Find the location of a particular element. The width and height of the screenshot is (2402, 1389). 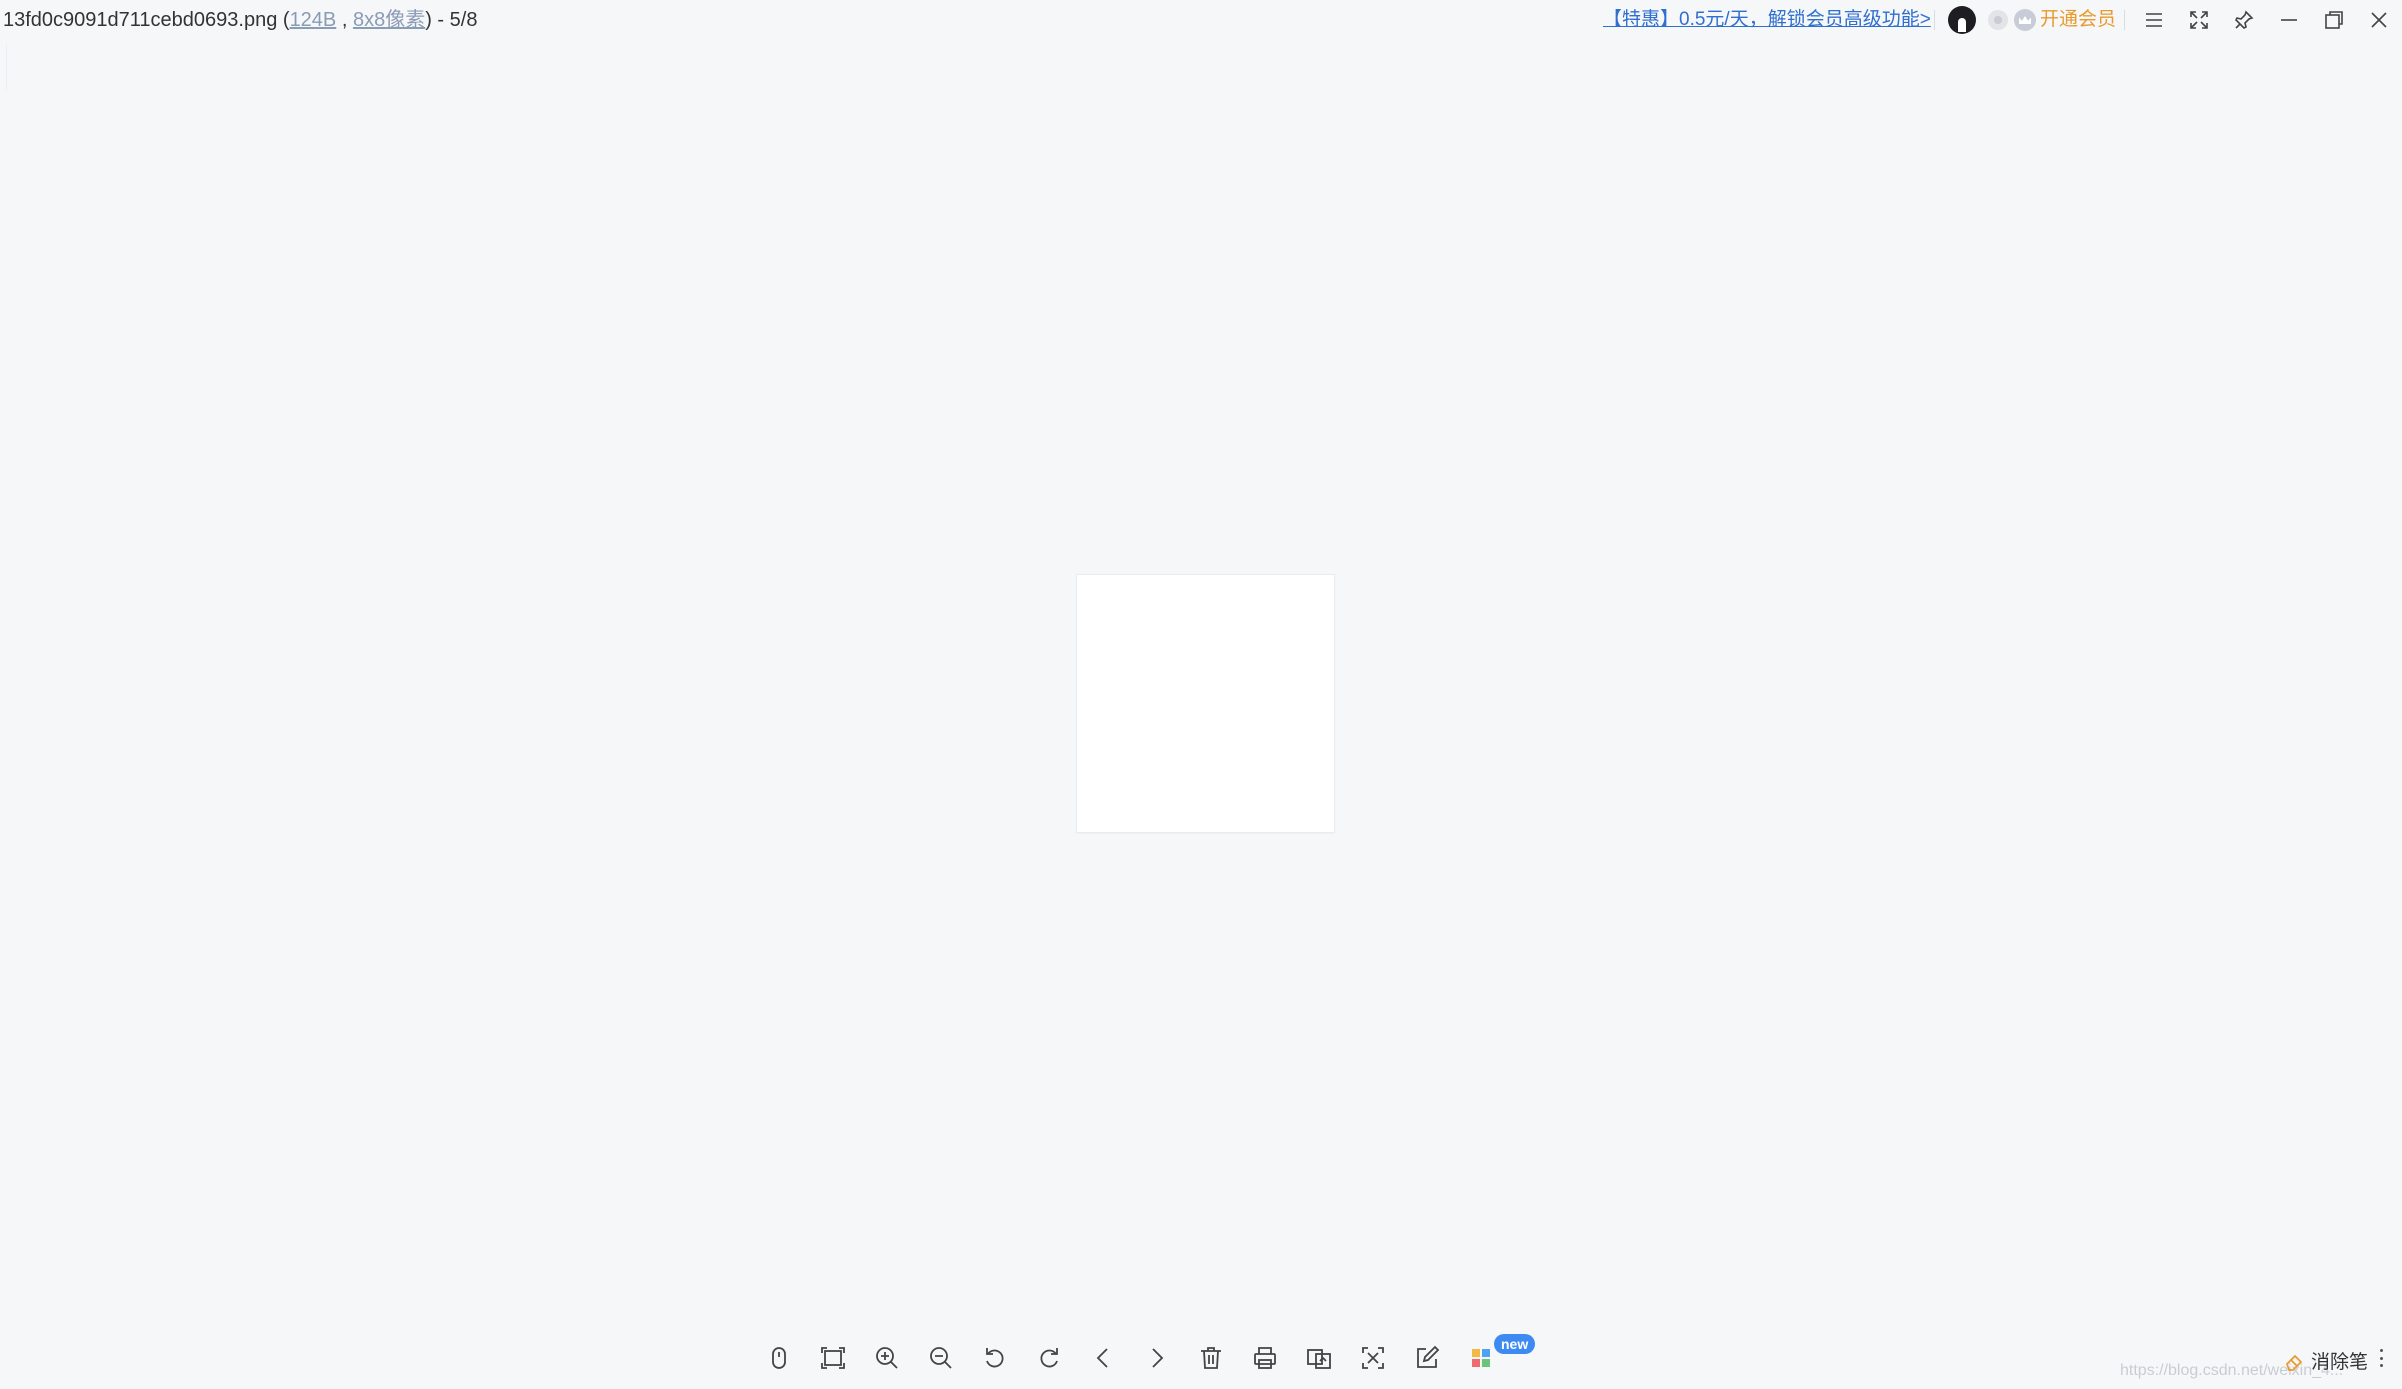

fullscreen-button is located at coordinates (2199, 20).